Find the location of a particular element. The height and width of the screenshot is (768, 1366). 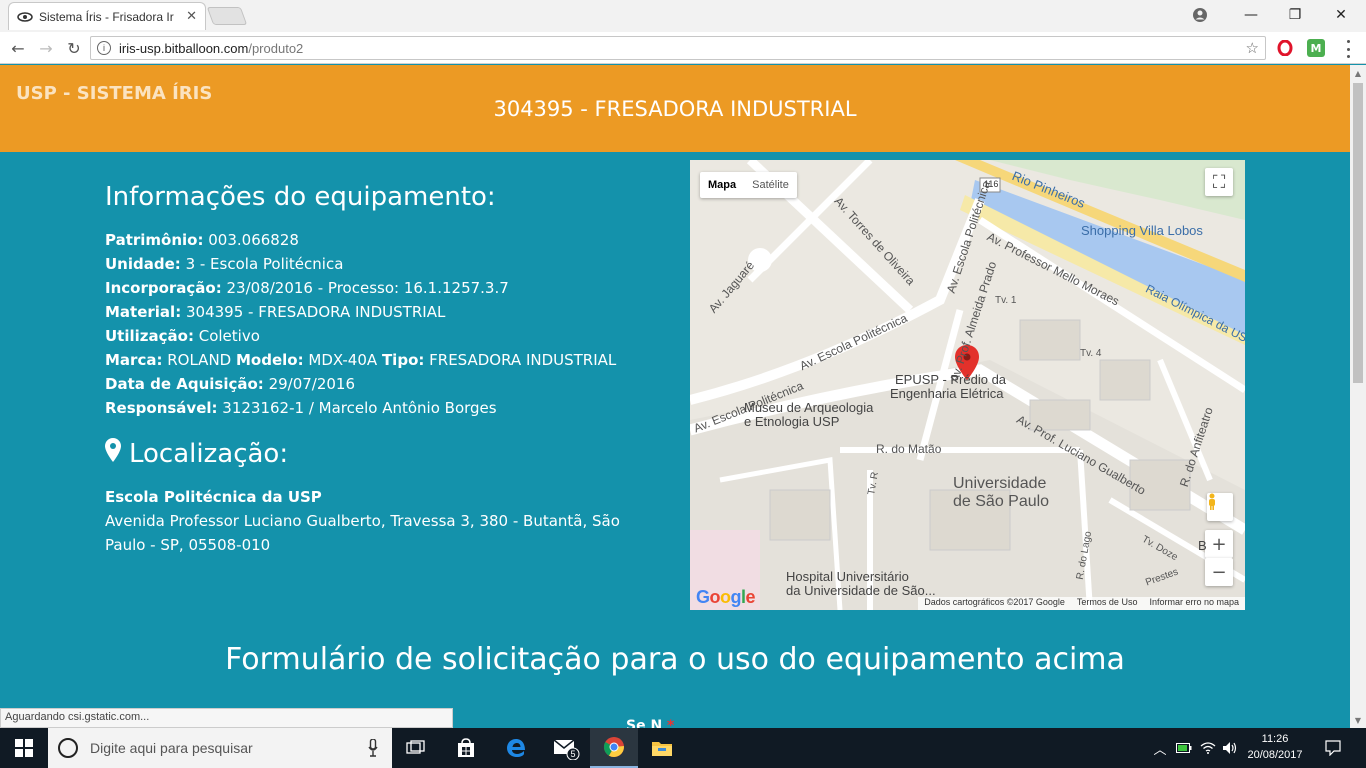

url-host: iris-usp.bitballoon.com is located at coordinates (184, 48).